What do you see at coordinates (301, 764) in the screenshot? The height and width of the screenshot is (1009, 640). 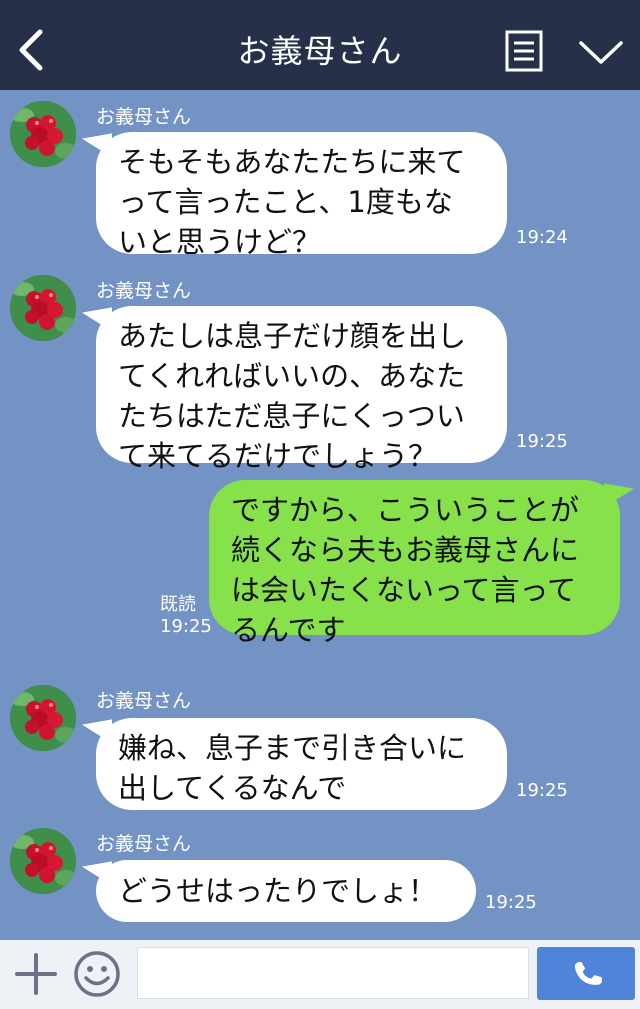 I see `message-bubble-incoming: 嫌ね、息子まで引き合いに 出してくるなんで` at bounding box center [301, 764].